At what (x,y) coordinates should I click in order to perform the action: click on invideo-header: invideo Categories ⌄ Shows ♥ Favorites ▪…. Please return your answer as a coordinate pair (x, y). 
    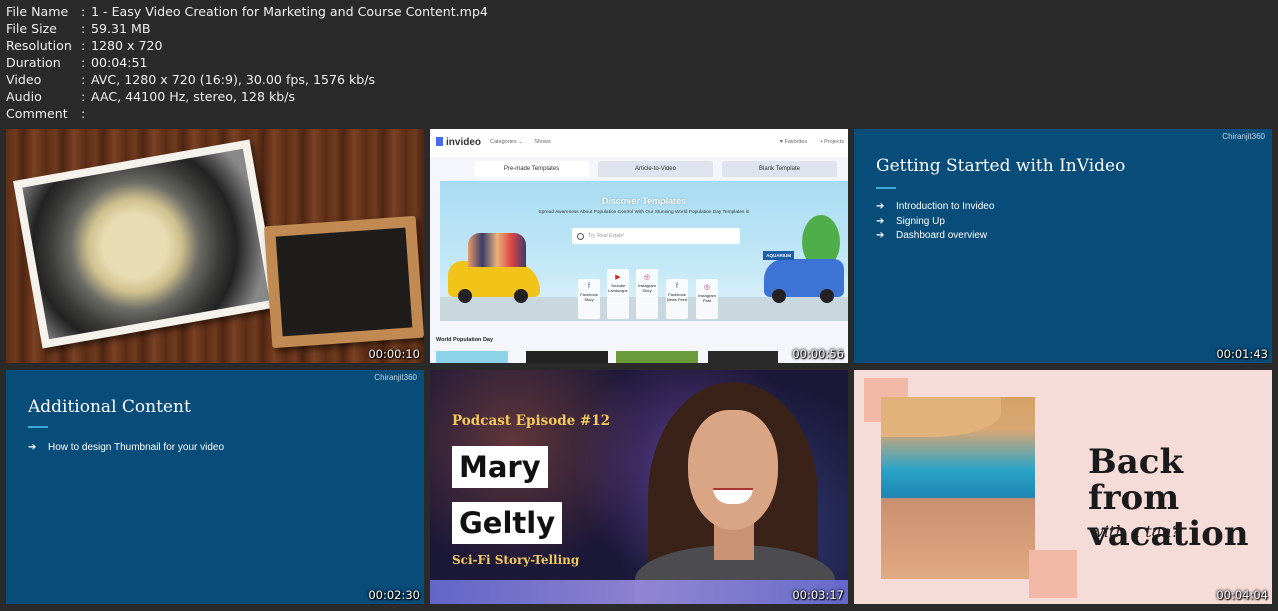
    Looking at the image, I should click on (639, 143).